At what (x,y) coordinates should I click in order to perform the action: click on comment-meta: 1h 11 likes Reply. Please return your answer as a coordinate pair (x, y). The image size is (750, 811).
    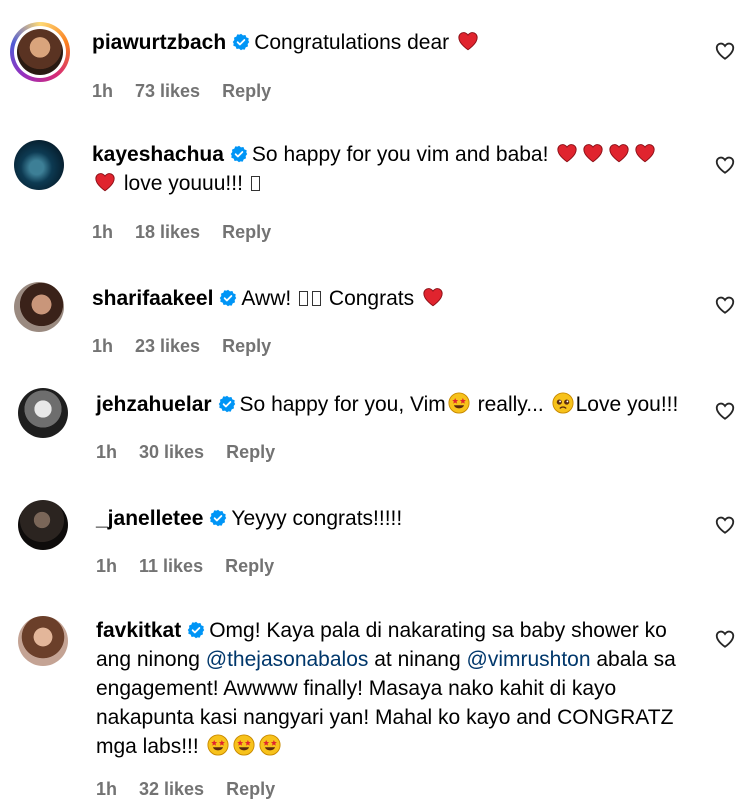
    Looking at the image, I should click on (196, 566).